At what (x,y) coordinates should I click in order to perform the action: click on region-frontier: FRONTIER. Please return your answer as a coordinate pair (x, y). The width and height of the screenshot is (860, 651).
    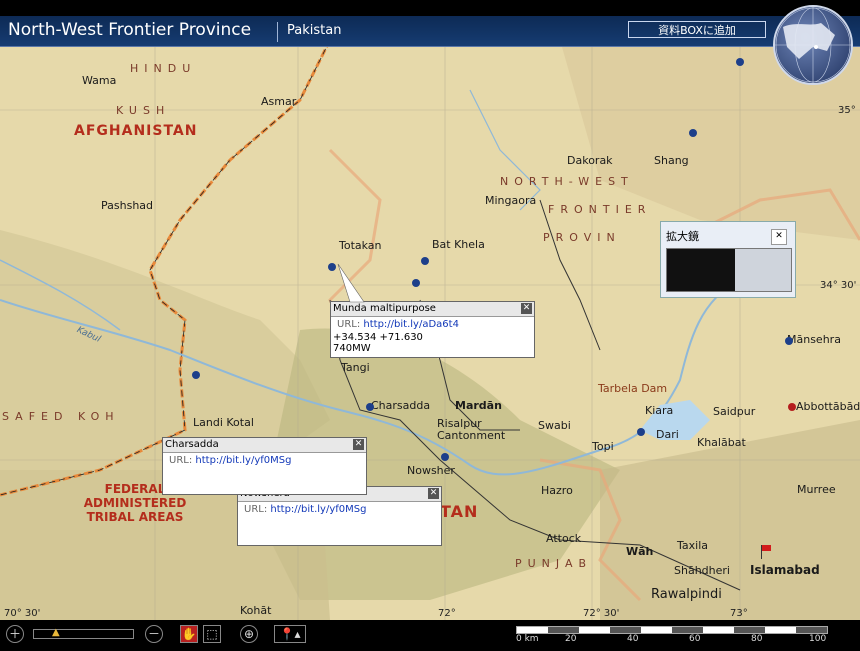
    Looking at the image, I should click on (600, 209).